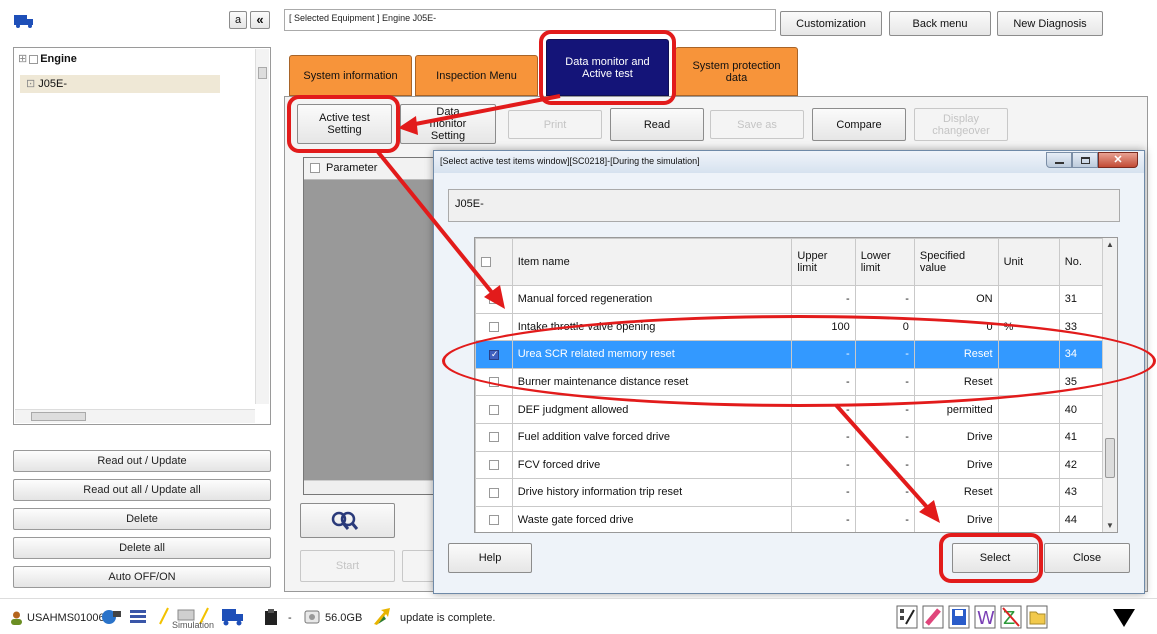  I want to click on arrow-tab-to-setting, so click(479, 114).